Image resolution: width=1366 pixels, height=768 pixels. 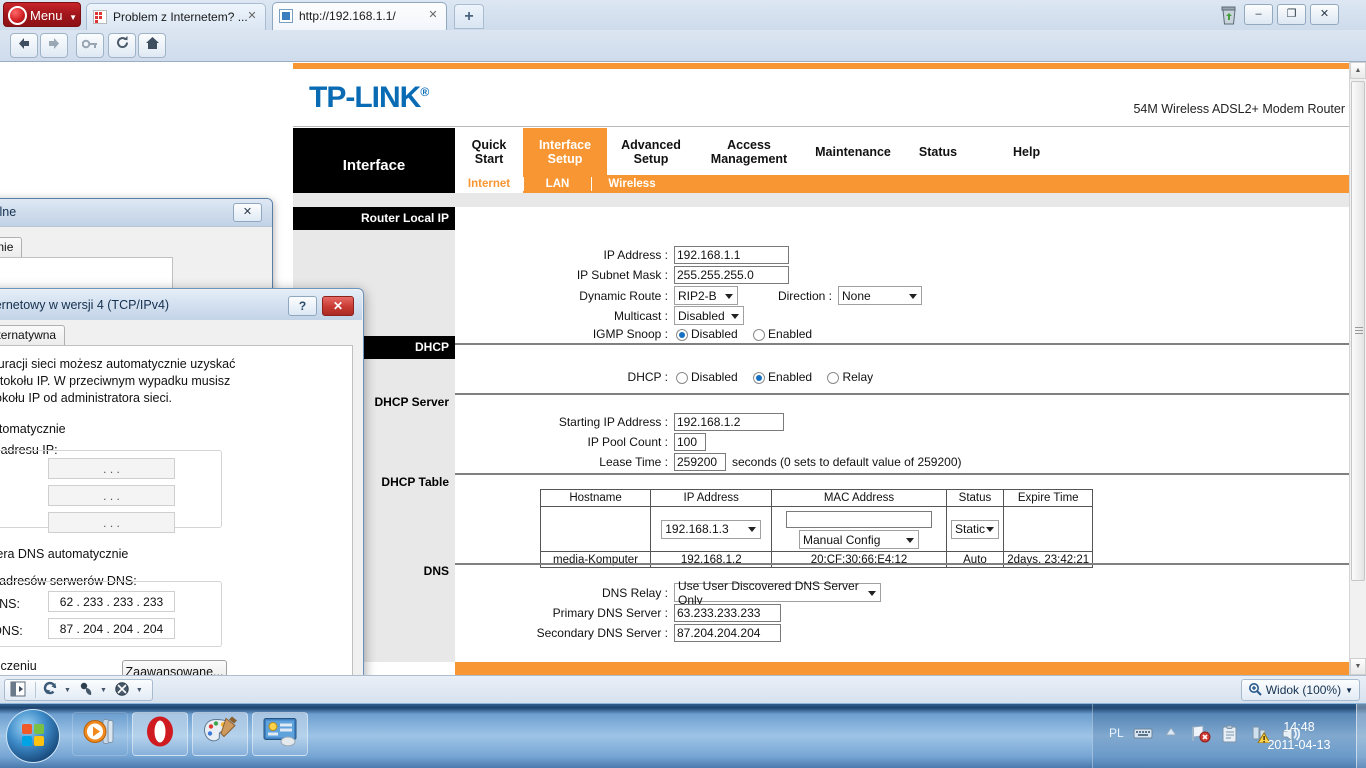 What do you see at coordinates (122, 45) in the screenshot?
I see `reload-button` at bounding box center [122, 45].